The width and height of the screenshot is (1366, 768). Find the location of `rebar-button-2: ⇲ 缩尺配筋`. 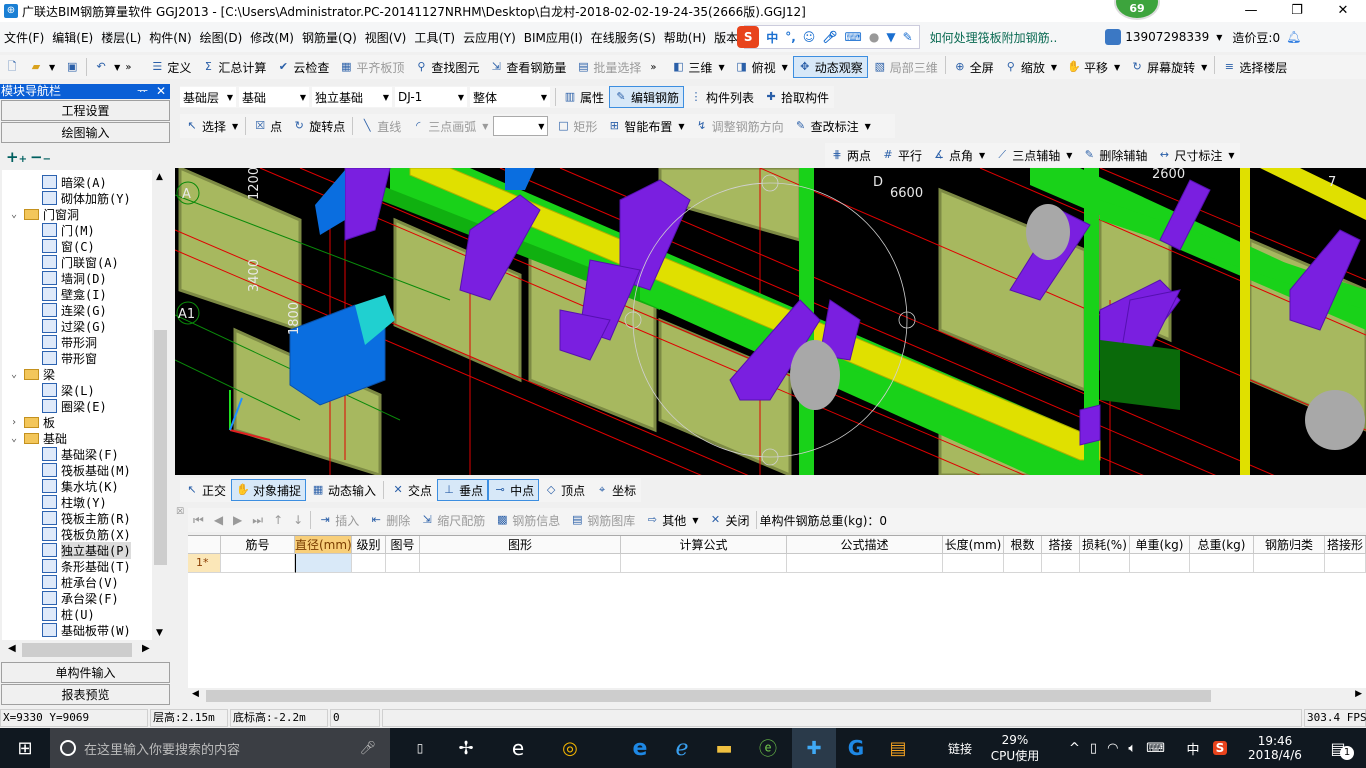

rebar-button-2: ⇲ 缩尺配筋 is located at coordinates (452, 520).